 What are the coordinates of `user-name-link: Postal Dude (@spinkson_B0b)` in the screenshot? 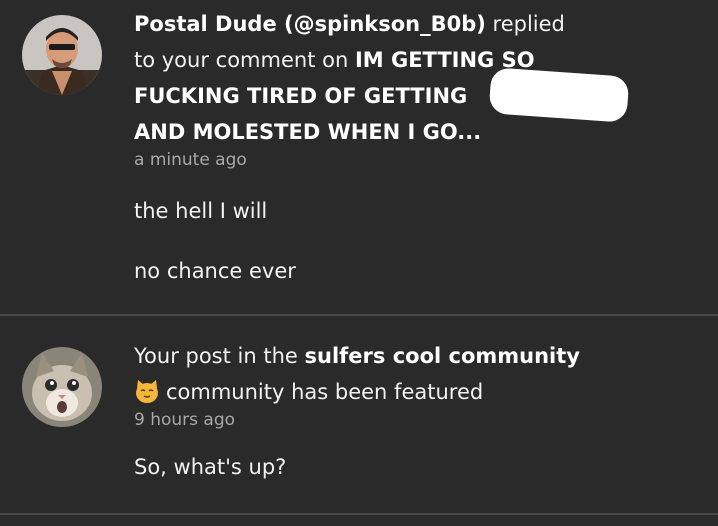 It's located at (310, 24).